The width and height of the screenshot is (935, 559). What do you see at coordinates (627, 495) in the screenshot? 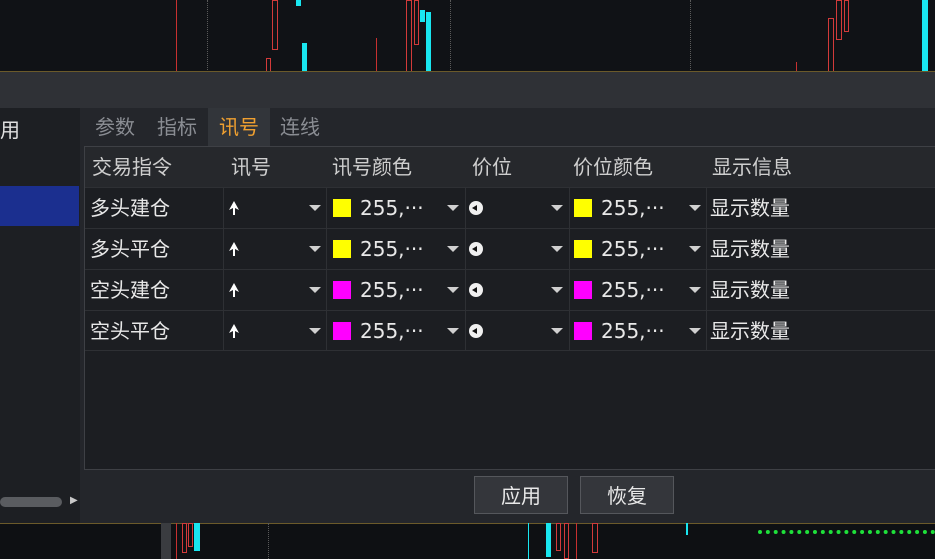
I see `restore-button: 恢复` at bounding box center [627, 495].